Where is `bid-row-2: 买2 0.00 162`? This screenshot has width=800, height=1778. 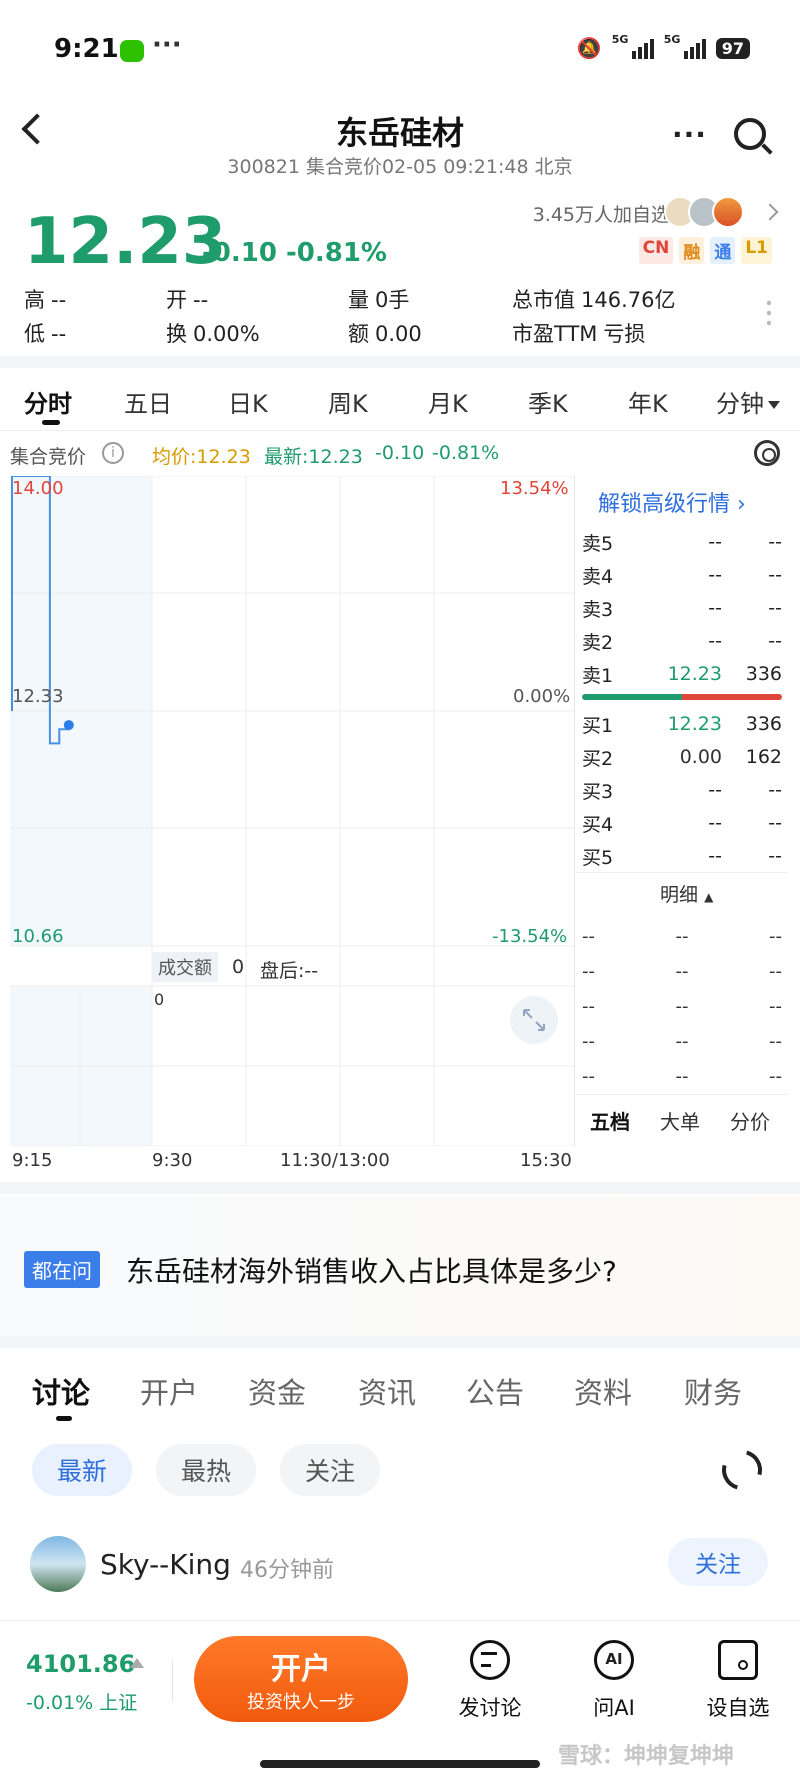 bid-row-2: 买2 0.00 162 is located at coordinates (682, 758).